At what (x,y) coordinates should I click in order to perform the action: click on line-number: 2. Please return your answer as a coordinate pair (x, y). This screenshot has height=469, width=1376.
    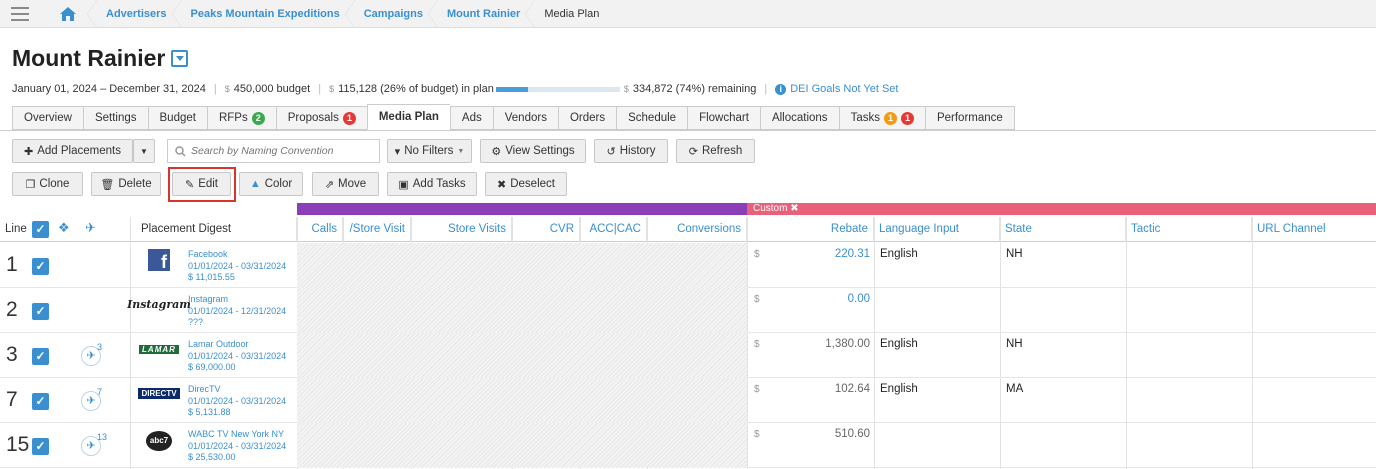
    Looking at the image, I should click on (12, 309).